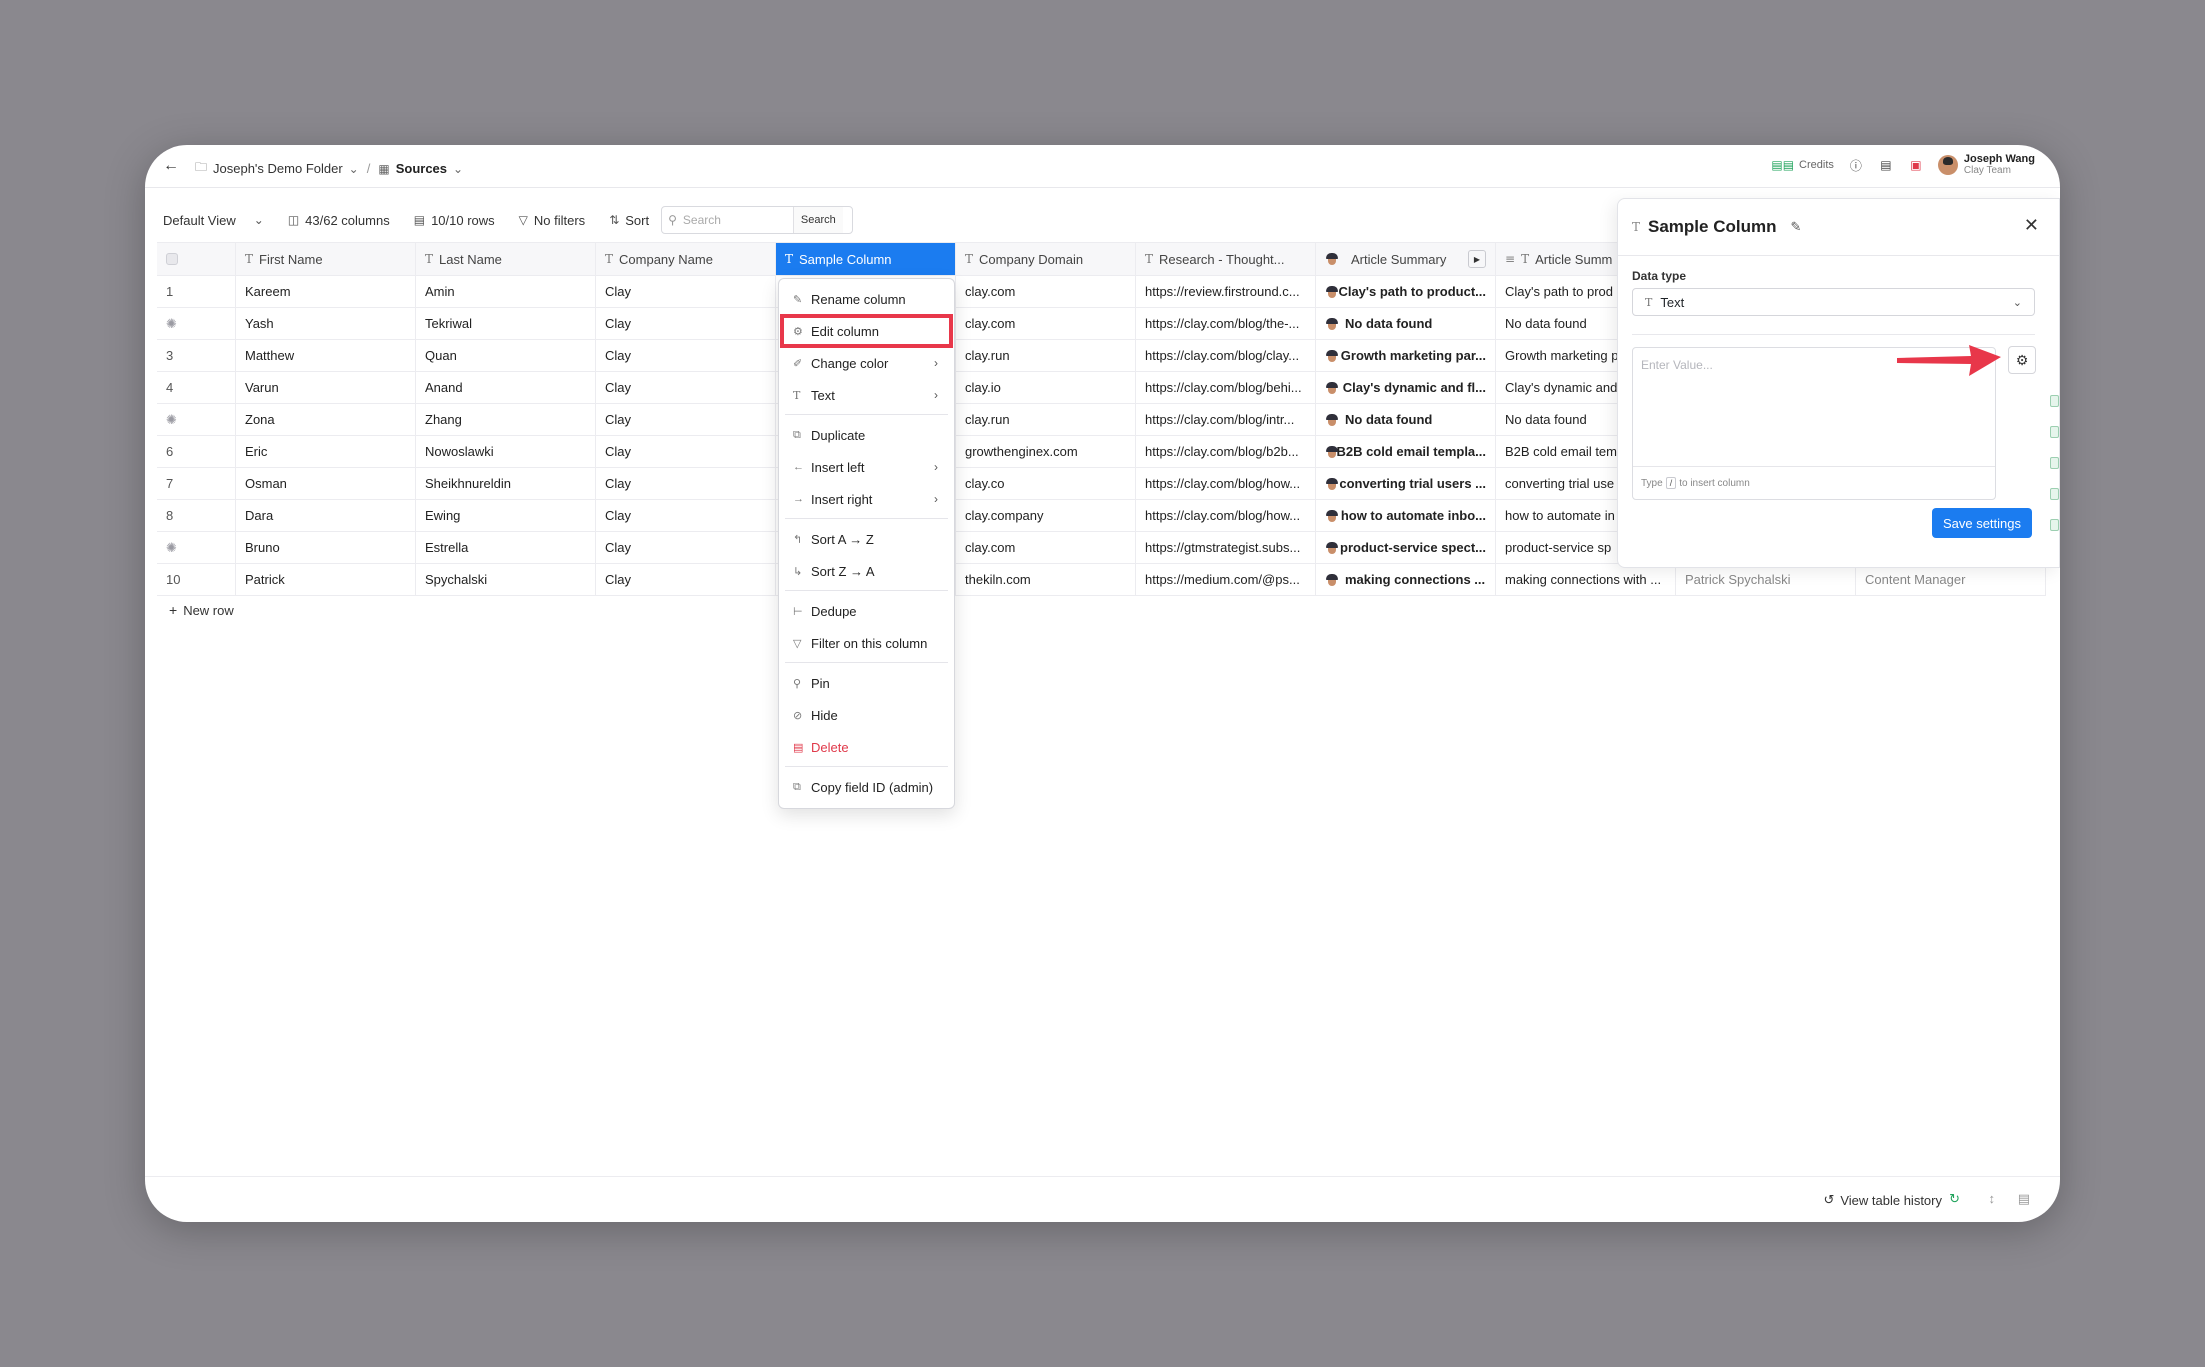 The image size is (2205, 1367). Describe the element at coordinates (326, 579) in the screenshot. I see `cell-first-name: Patrick` at that location.